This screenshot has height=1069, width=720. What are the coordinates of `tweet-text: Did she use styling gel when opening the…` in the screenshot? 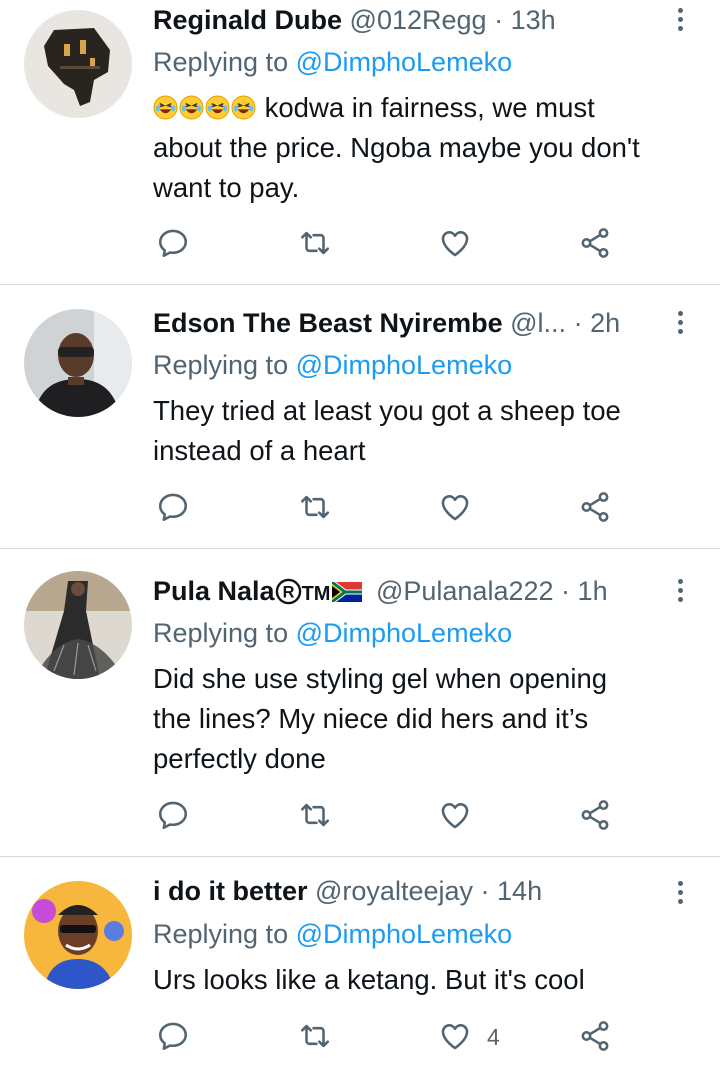 It's located at (433, 719).